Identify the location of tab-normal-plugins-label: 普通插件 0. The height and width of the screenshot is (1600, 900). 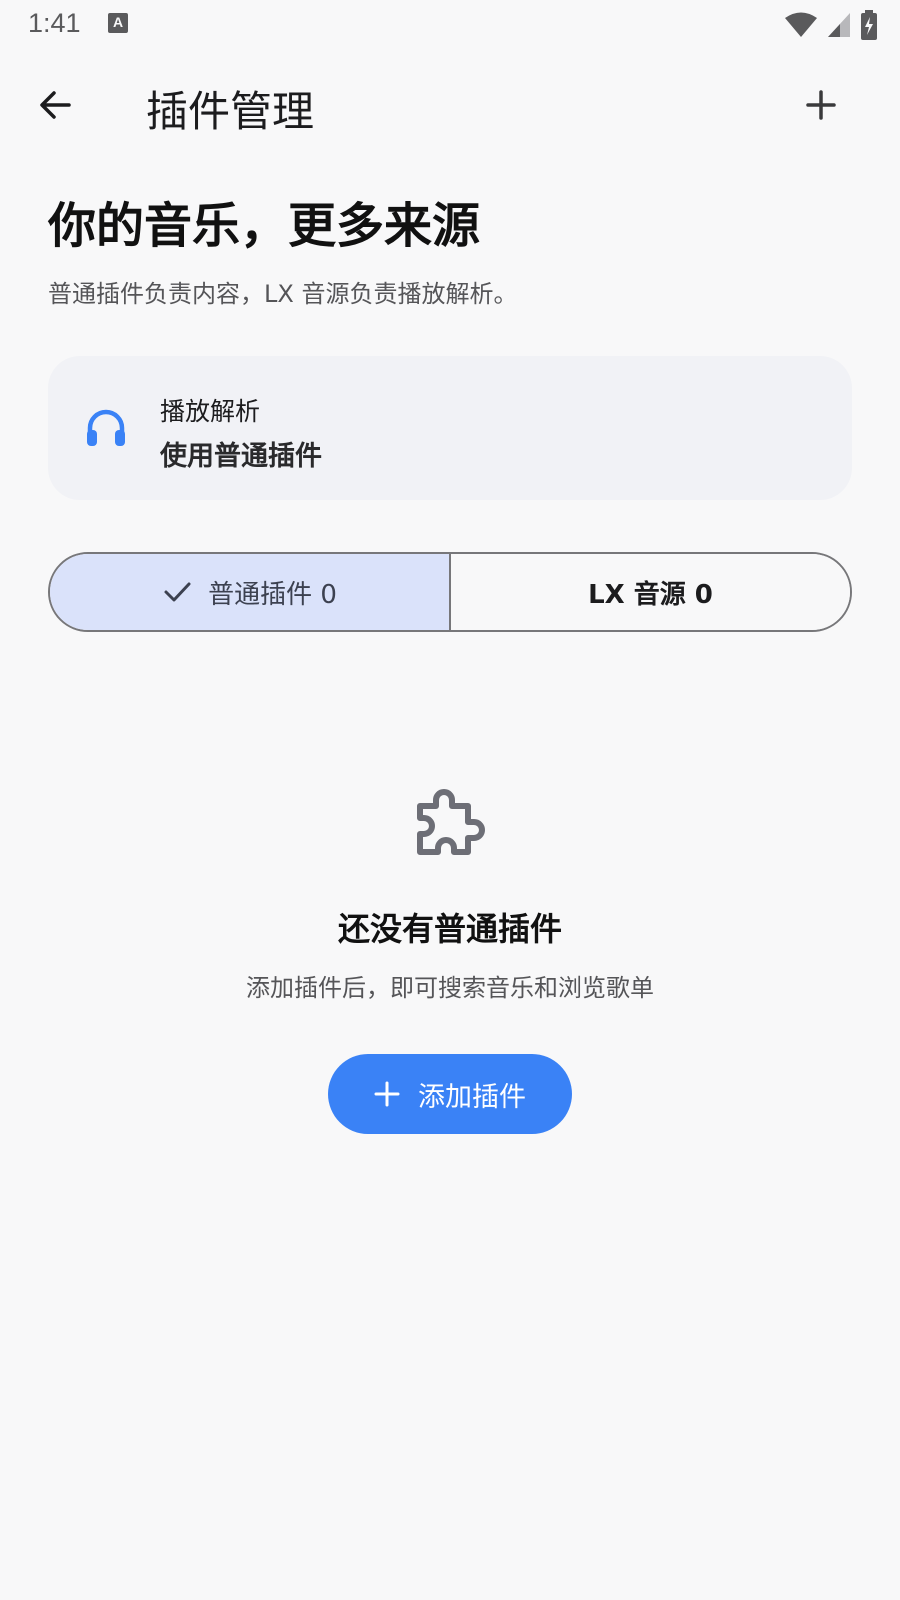
(272, 594).